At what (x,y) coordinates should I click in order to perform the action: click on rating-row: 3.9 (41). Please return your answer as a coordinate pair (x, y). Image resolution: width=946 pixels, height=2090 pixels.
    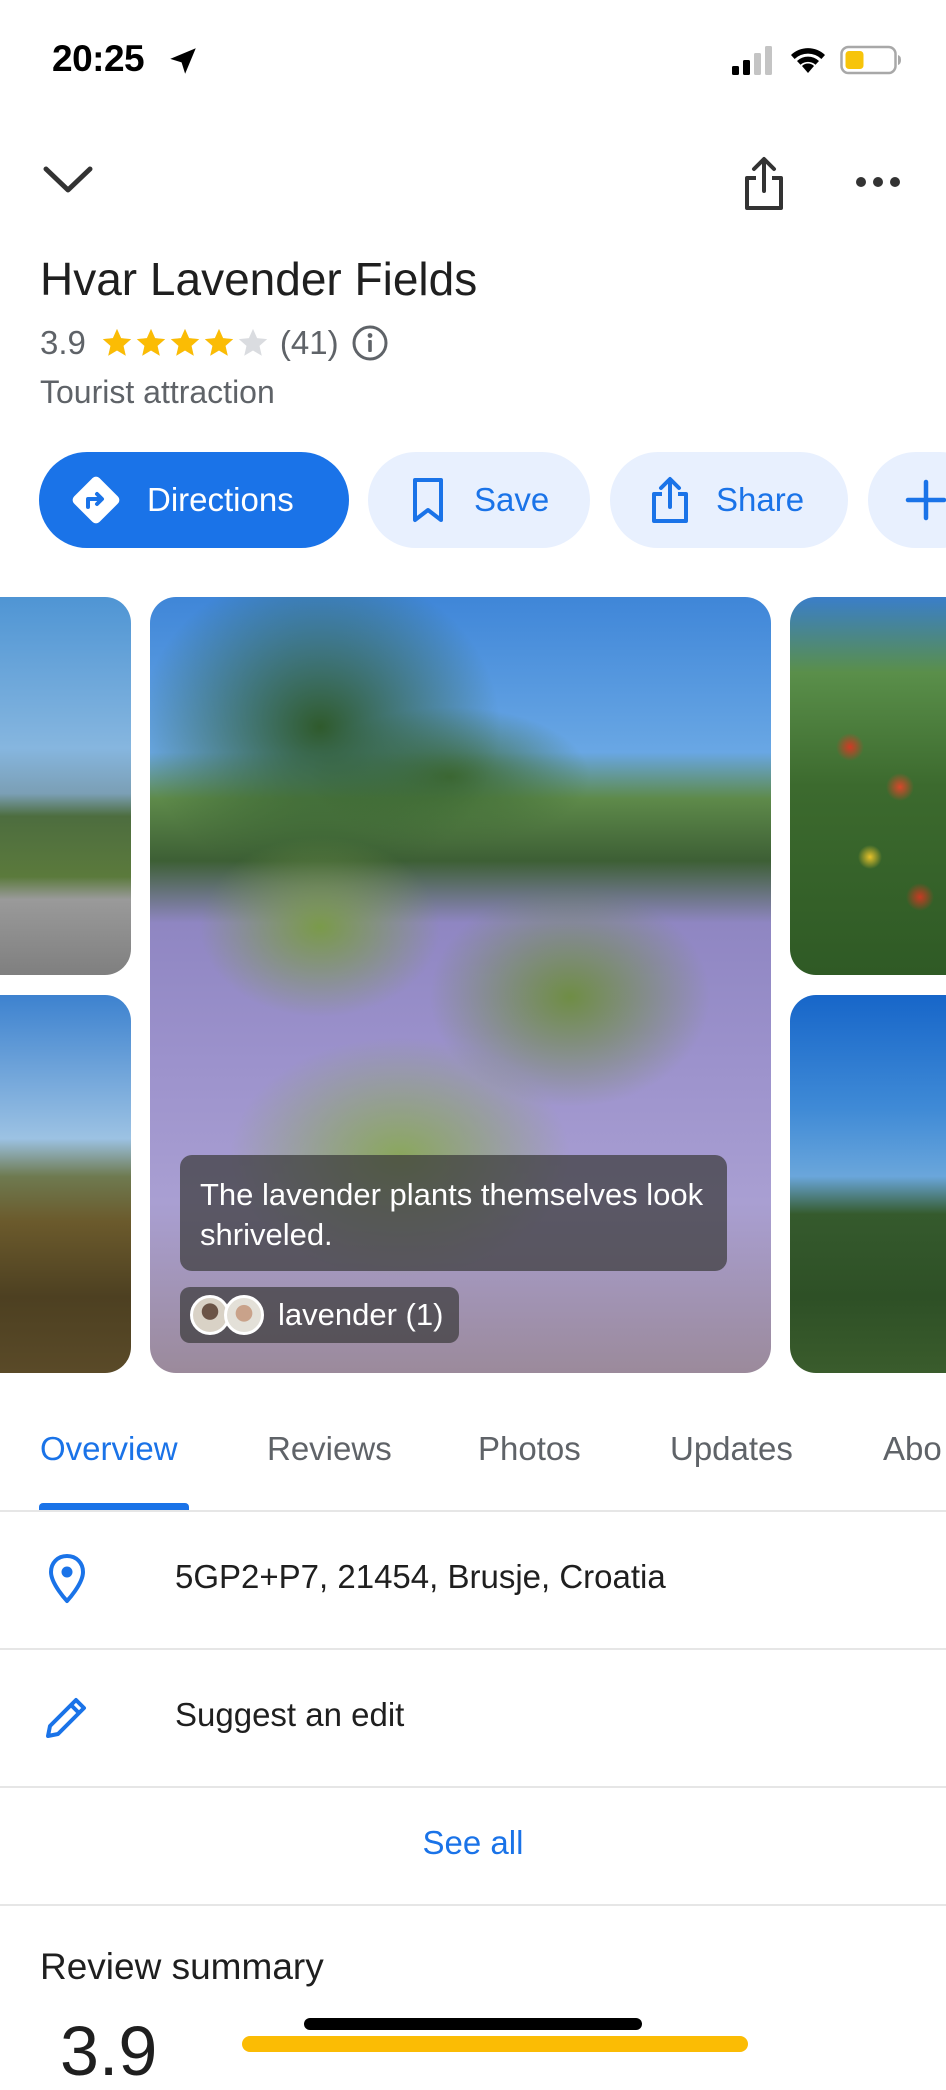
    Looking at the image, I should click on (214, 343).